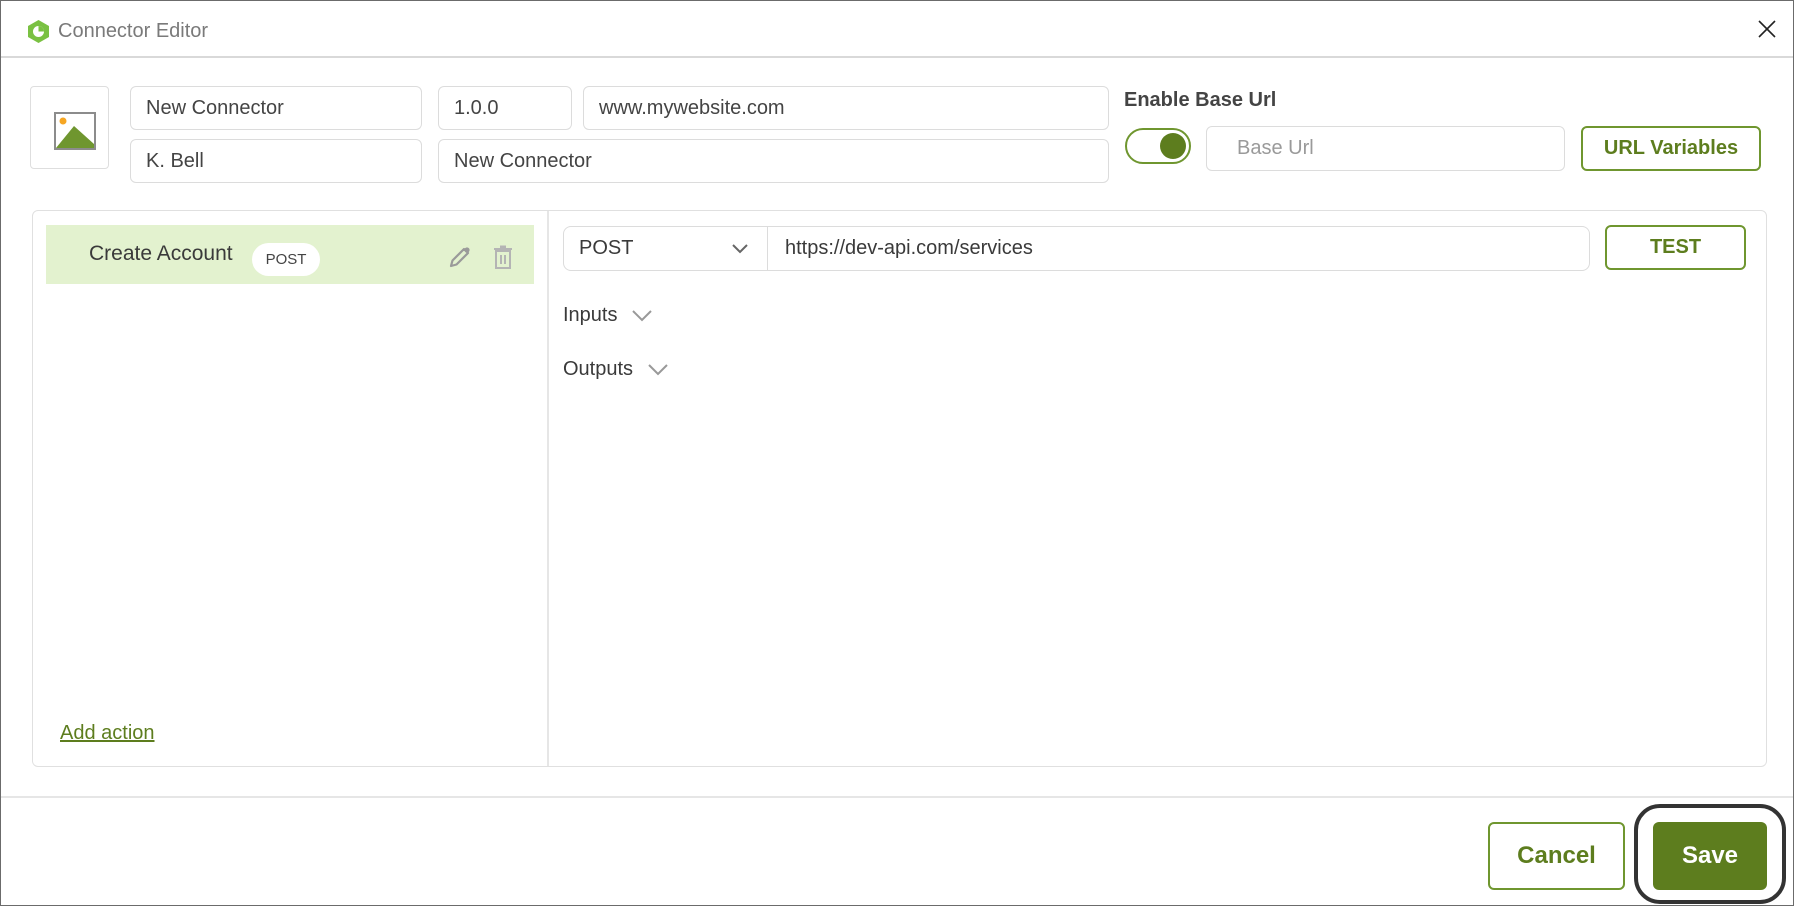 This screenshot has width=1794, height=906. Describe the element at coordinates (1275, 148) in the screenshot. I see `base-url-placeholder: Base Url` at that location.